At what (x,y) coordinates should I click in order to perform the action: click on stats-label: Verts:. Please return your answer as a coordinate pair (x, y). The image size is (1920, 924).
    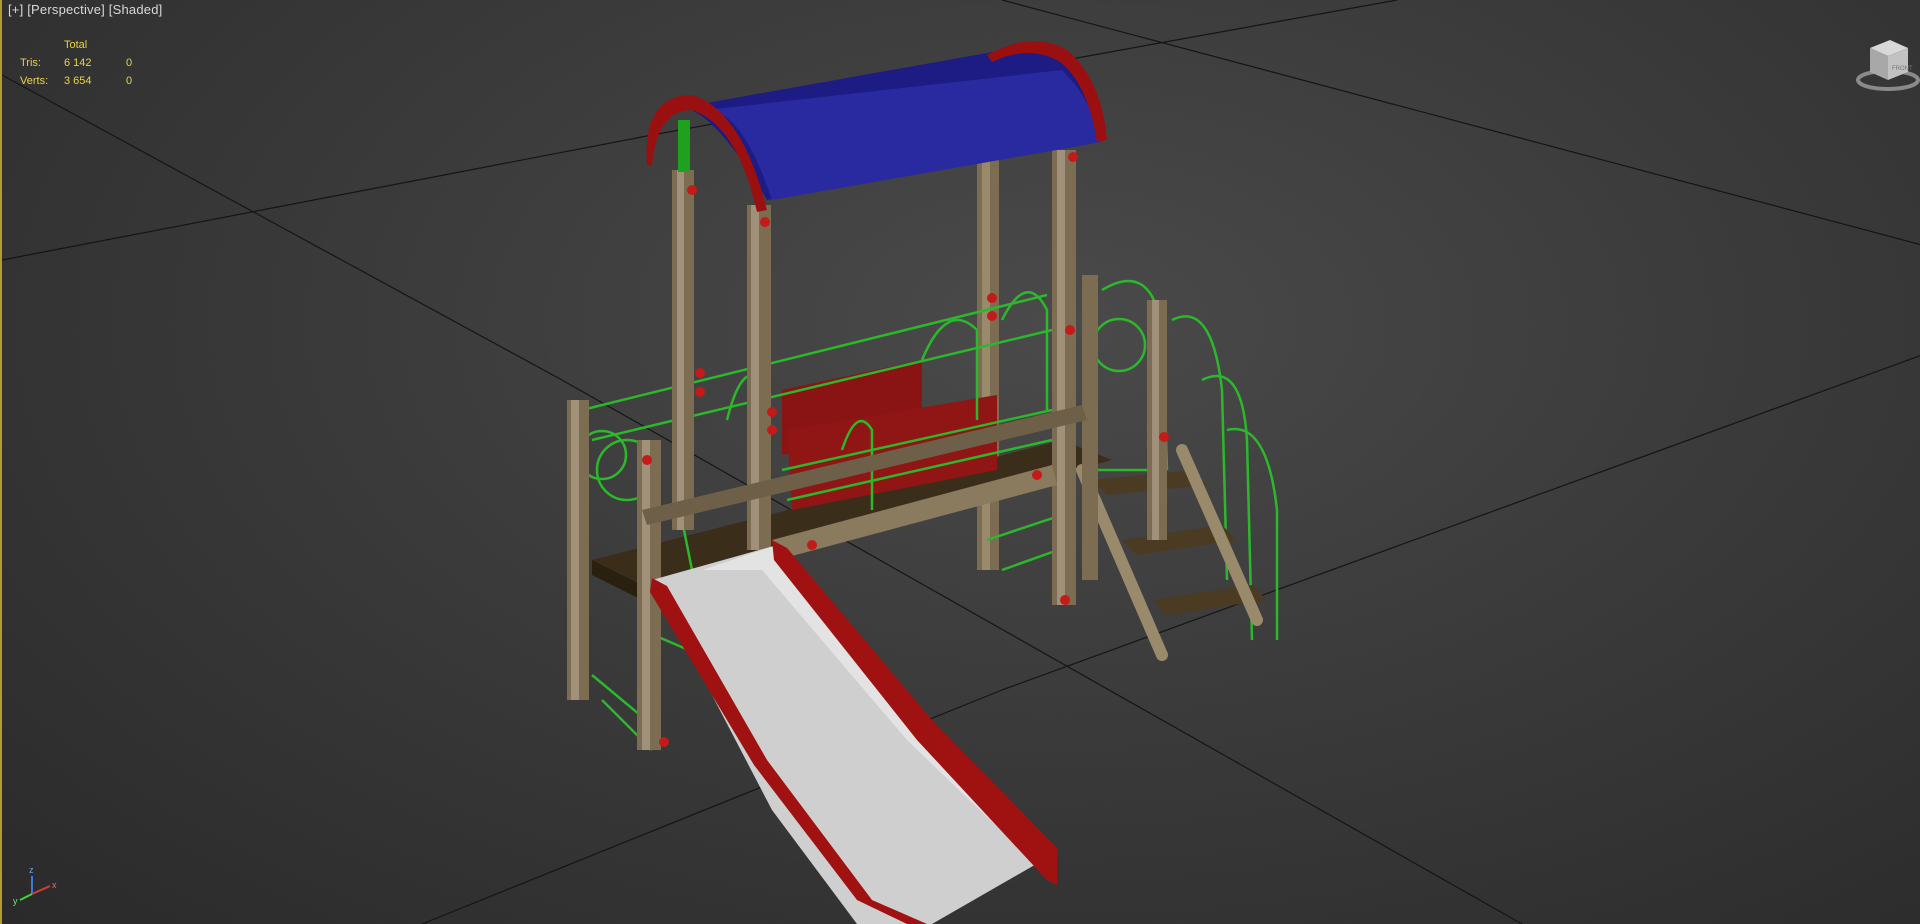
    Looking at the image, I should click on (34, 81).